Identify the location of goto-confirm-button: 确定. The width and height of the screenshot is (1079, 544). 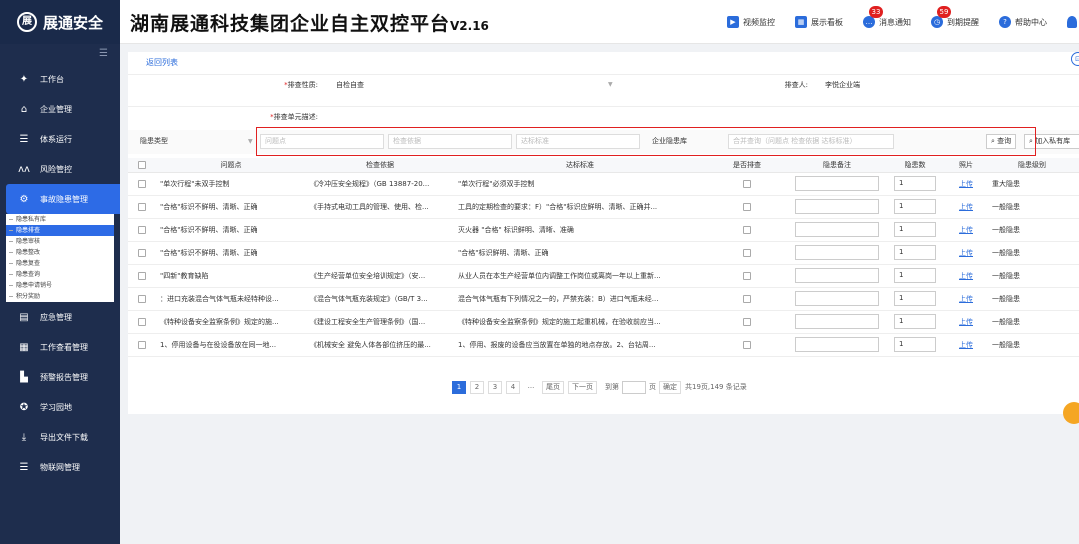
(670, 387).